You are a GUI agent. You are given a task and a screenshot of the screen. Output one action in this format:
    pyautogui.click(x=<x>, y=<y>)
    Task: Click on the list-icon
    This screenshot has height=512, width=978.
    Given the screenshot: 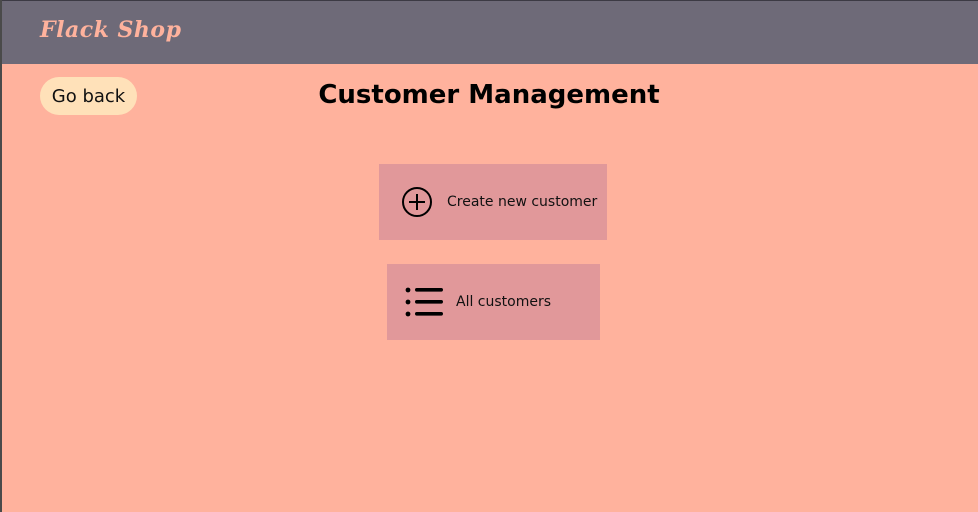 What is the action you would take?
    pyautogui.click(x=424, y=302)
    